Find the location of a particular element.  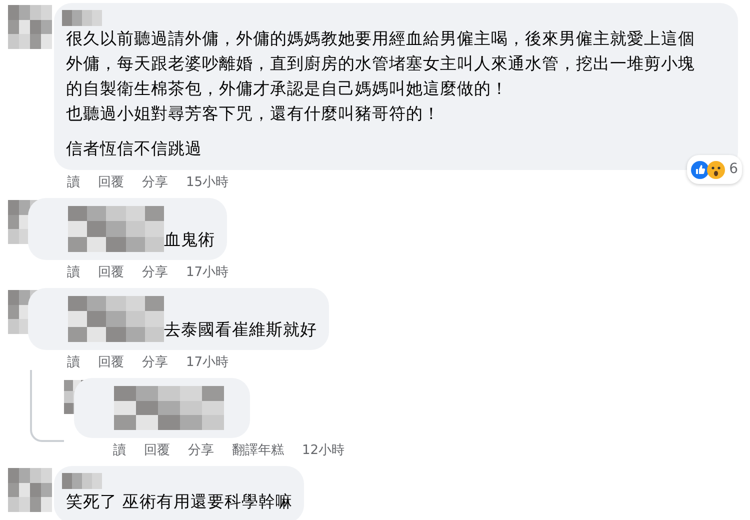

reaction-count: 6 is located at coordinates (733, 169).